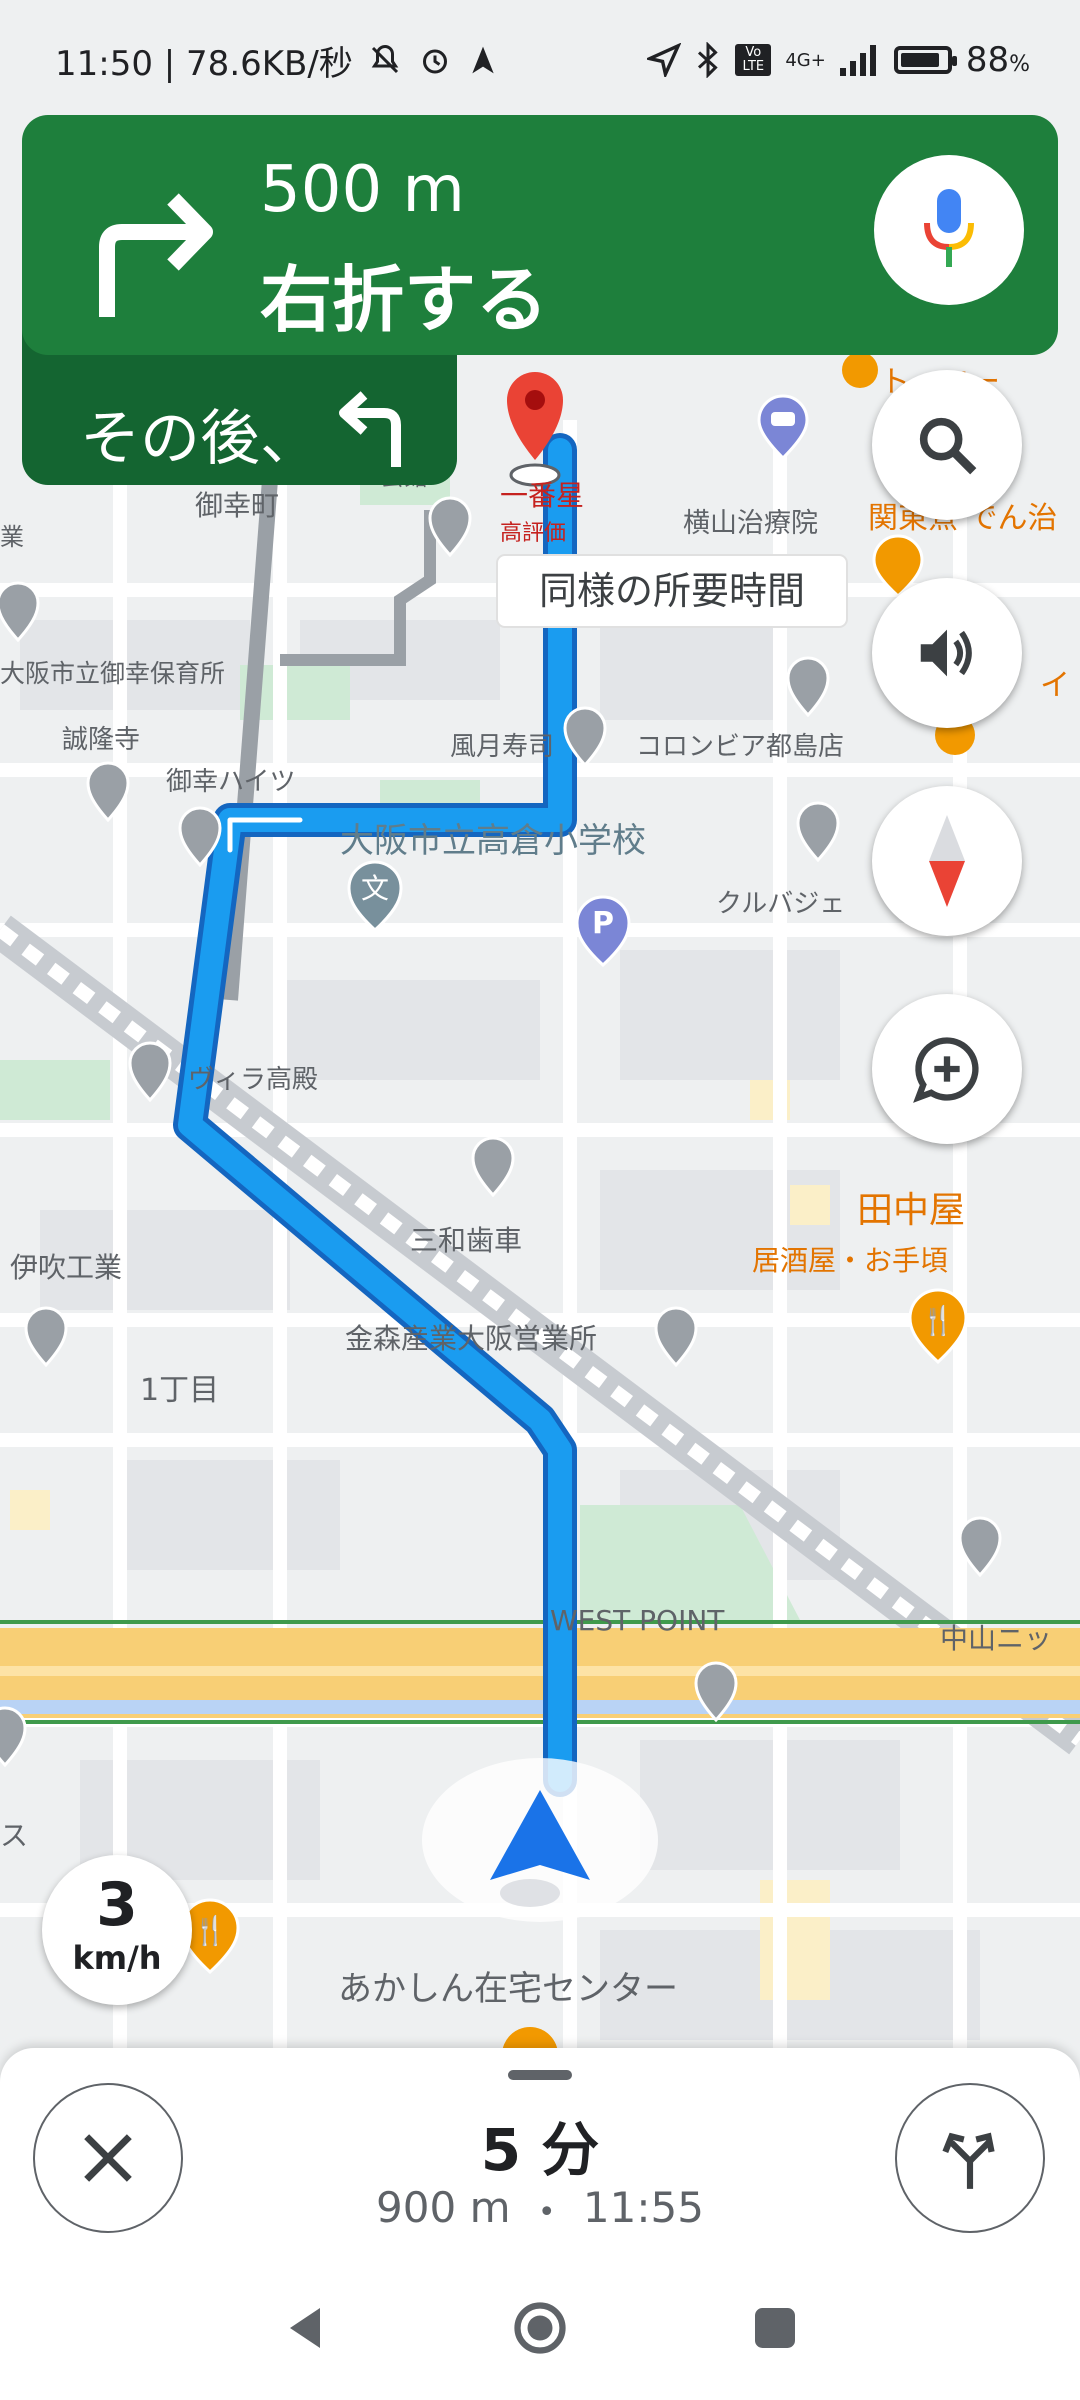  I want to click on compass-button, so click(947, 861).